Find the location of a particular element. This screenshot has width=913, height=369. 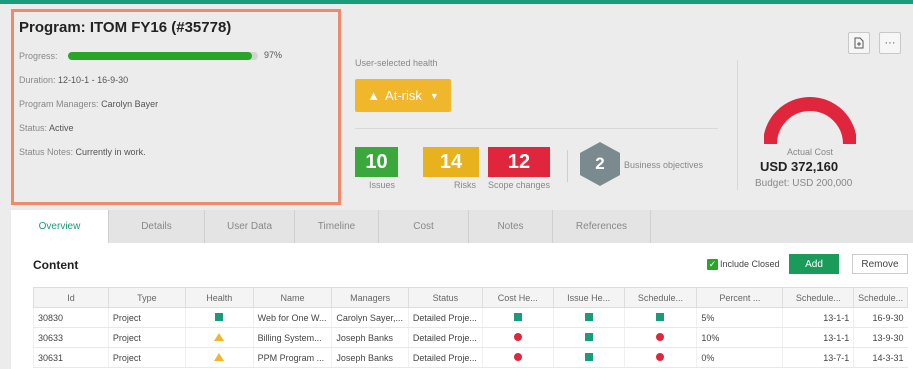

cost-gauge is located at coordinates (810, 121).